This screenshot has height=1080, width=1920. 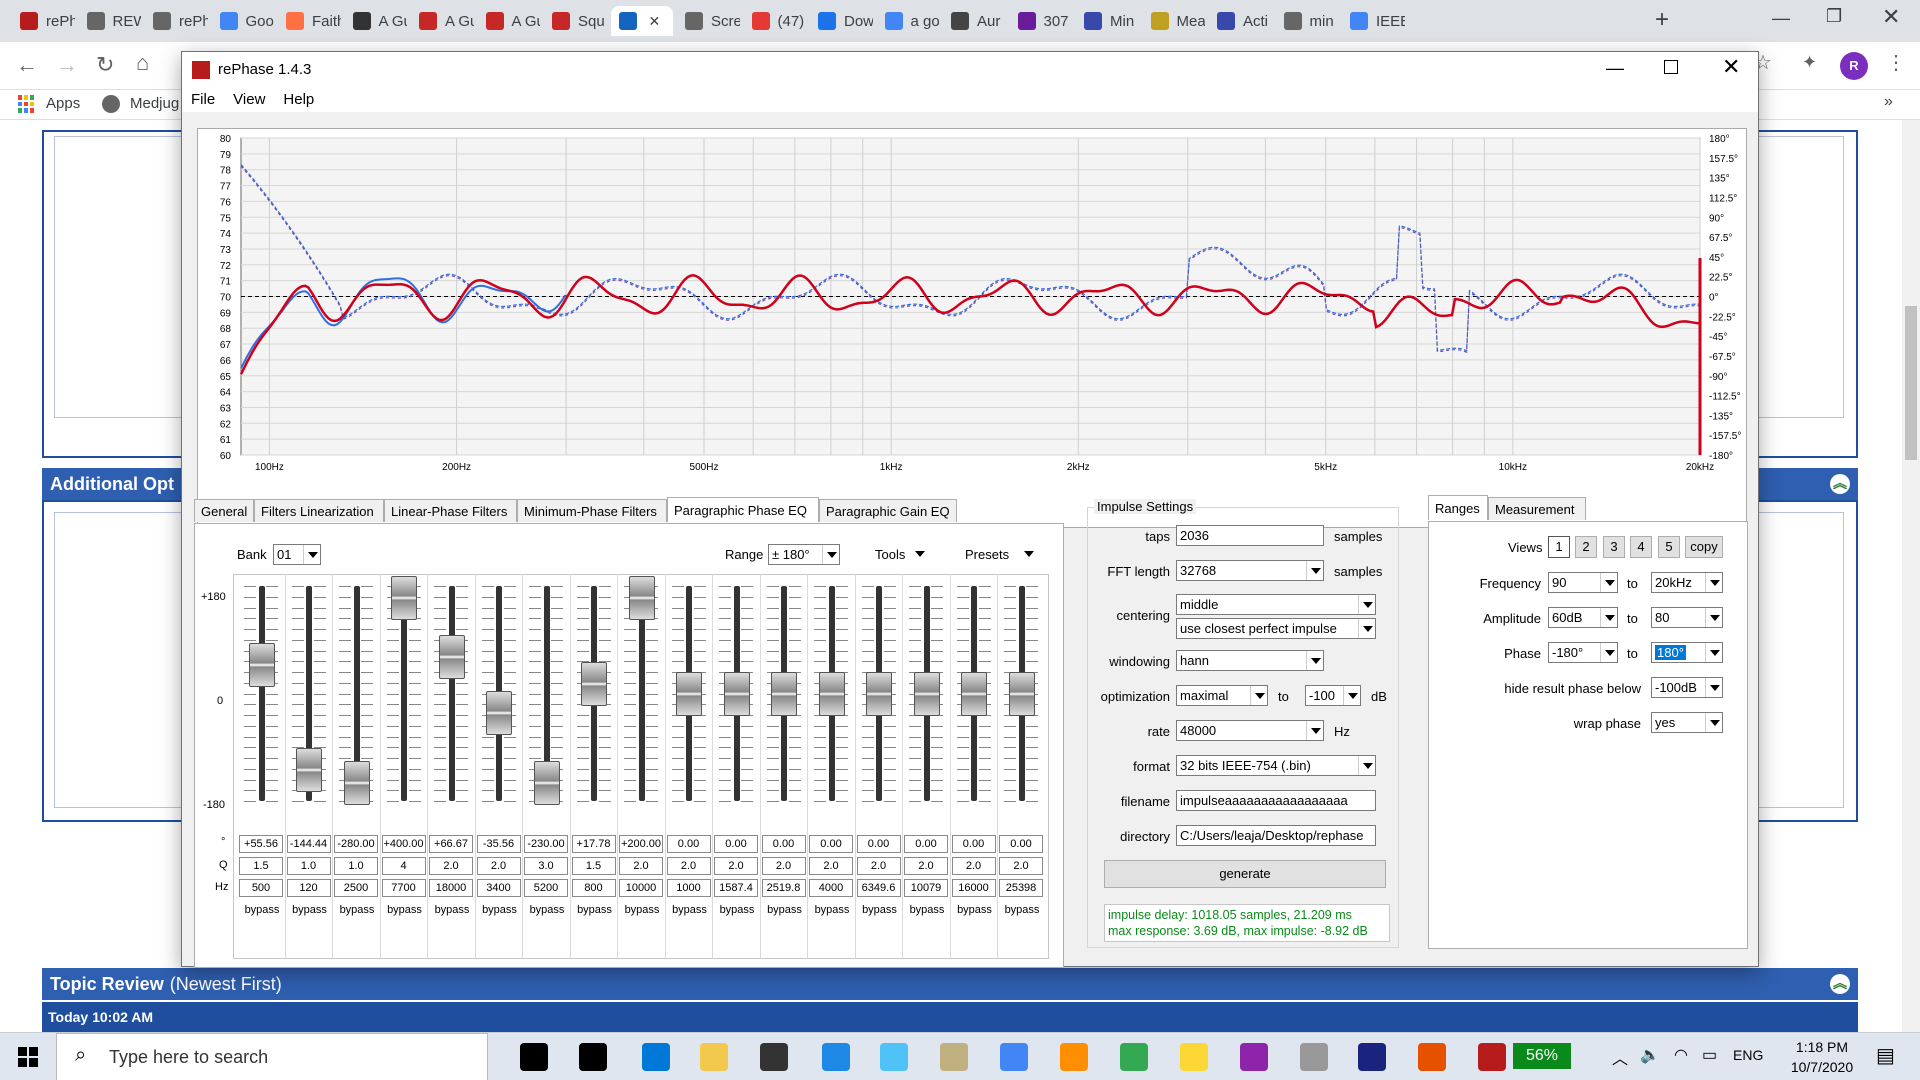 I want to click on taskbar-clock: 1:18 PM 10/7/2020, so click(x=1822, y=1057).